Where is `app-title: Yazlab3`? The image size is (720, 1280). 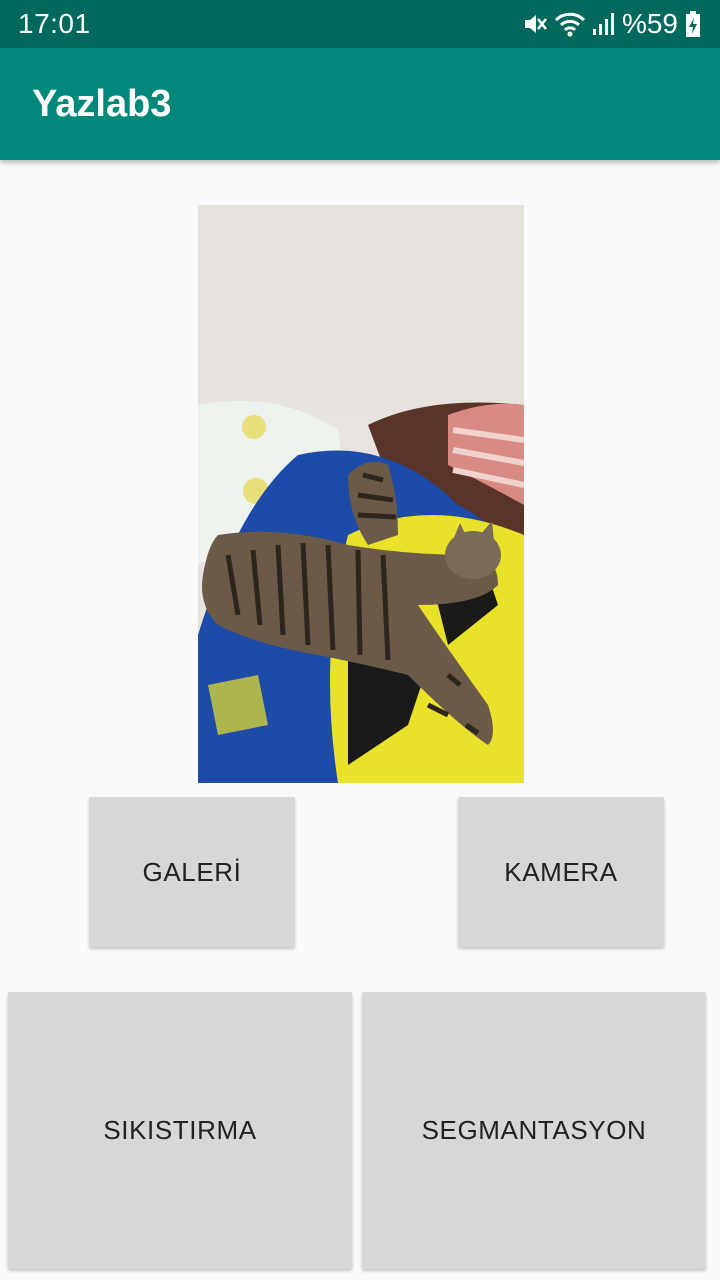 app-title: Yazlab3 is located at coordinates (102, 103).